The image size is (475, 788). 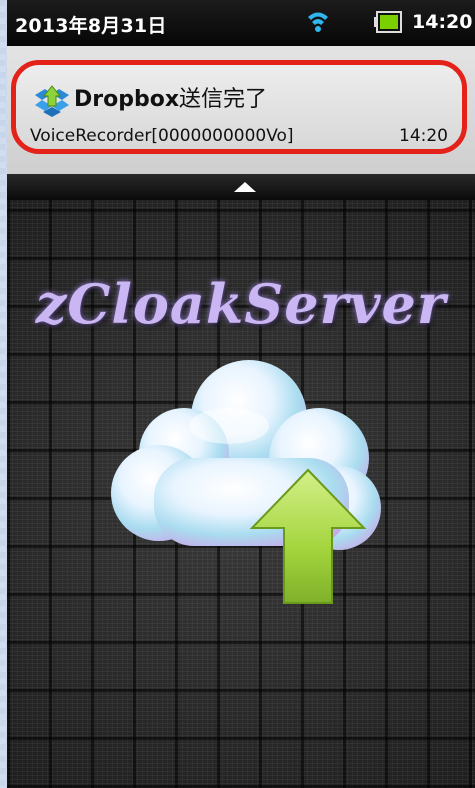 What do you see at coordinates (162, 136) in the screenshot?
I see `notification-text: VoiceRecorder[0000000000Vo]` at bounding box center [162, 136].